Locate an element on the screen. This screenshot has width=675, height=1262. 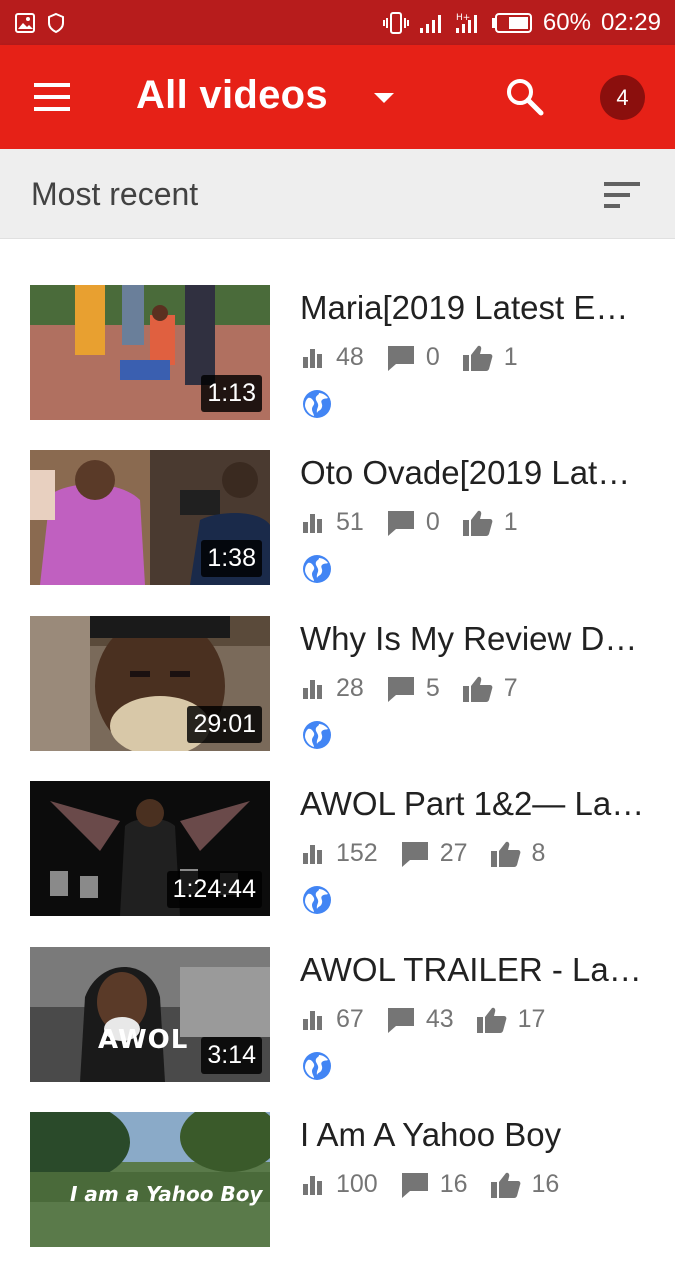
likes-count: 8 is located at coordinates (538, 853).